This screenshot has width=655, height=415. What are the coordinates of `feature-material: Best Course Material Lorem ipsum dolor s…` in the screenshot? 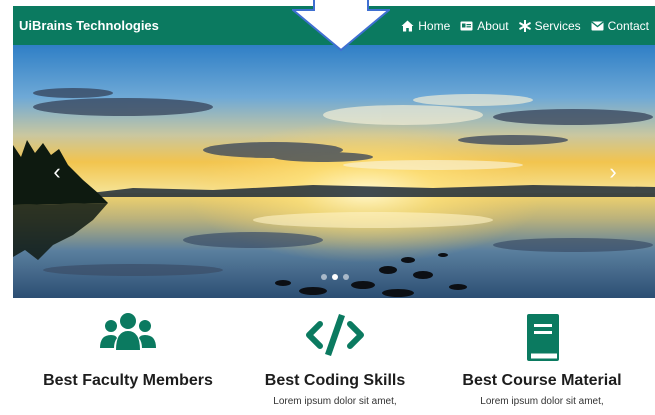 It's located at (542, 359).